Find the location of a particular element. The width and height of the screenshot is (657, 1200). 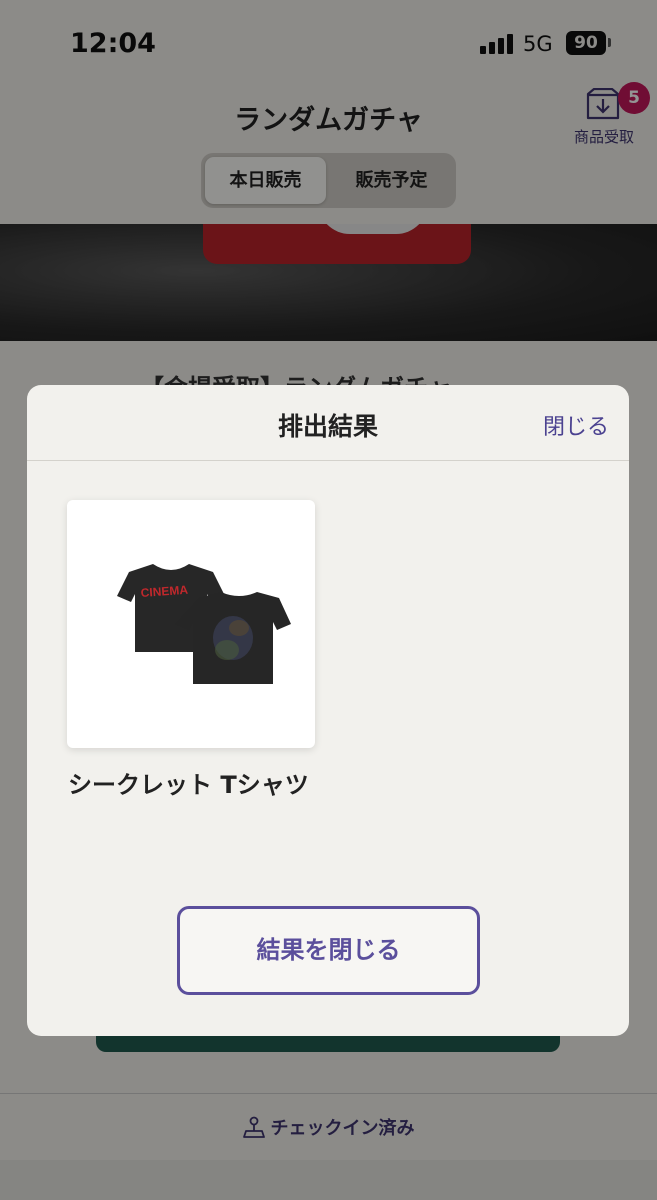

modal-header: 排出結果 閉じる is located at coordinates (328, 423).